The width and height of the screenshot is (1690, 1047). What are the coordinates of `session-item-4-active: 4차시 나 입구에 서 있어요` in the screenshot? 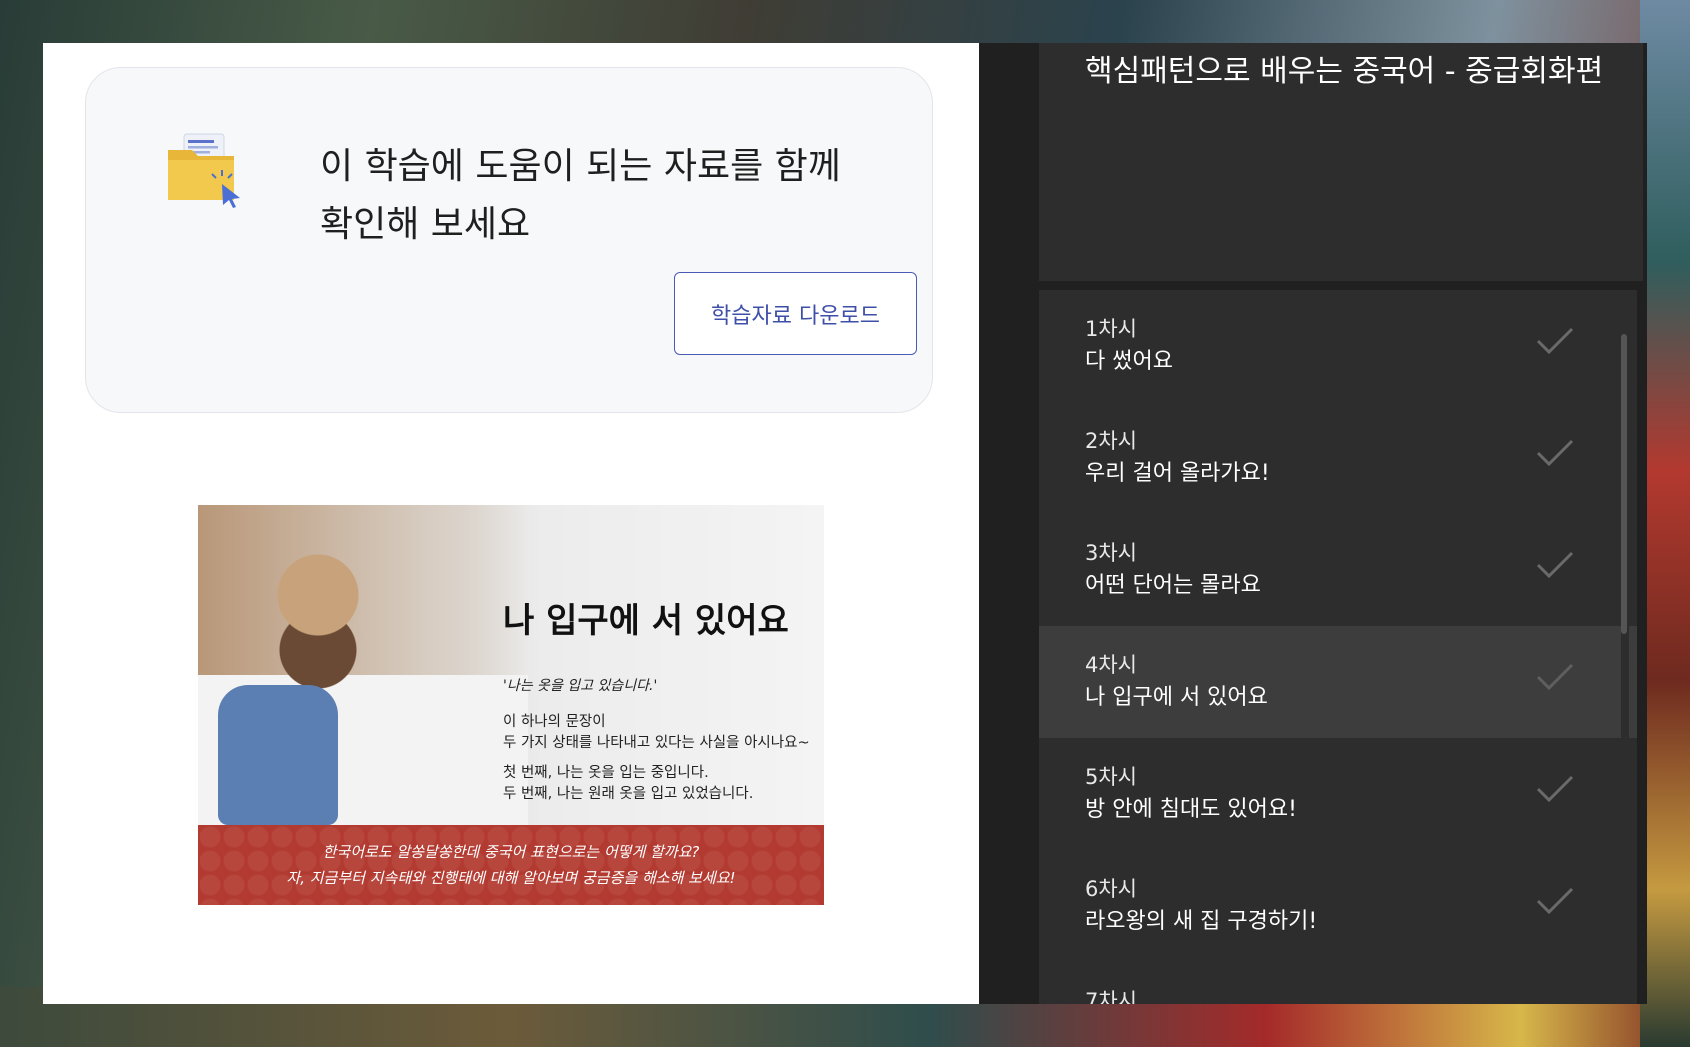 It's located at (1338, 682).